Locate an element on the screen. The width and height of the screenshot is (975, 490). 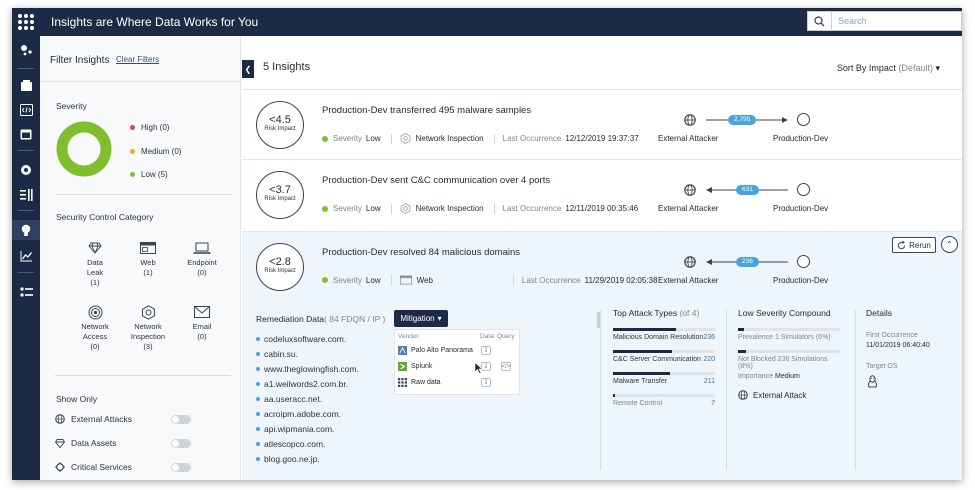
low-severity-title: Low Severity Compound is located at coordinates (784, 313).